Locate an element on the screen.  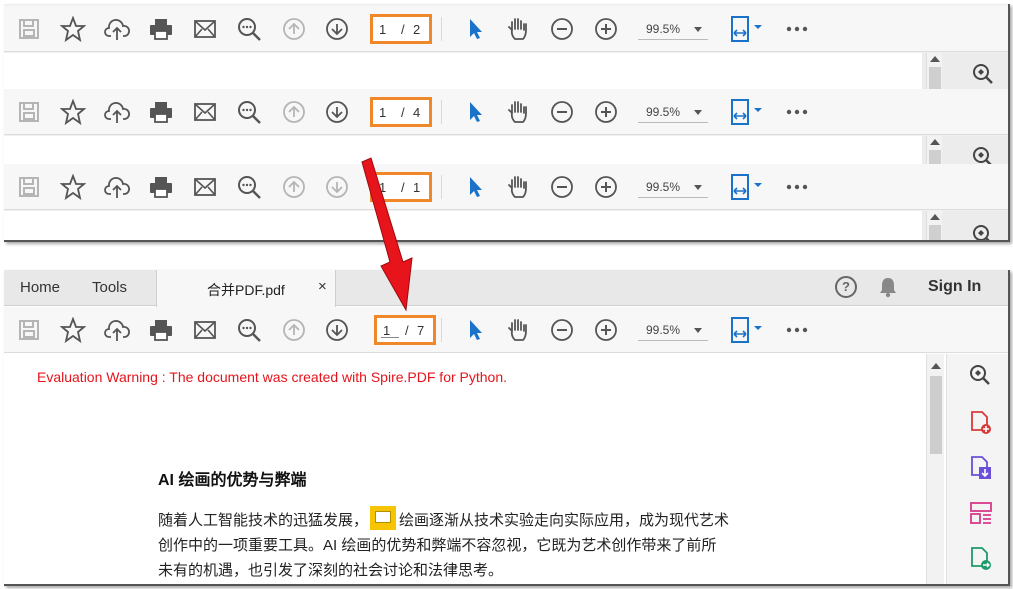
page-number-box: 1 / 7 is located at coordinates (405, 329).